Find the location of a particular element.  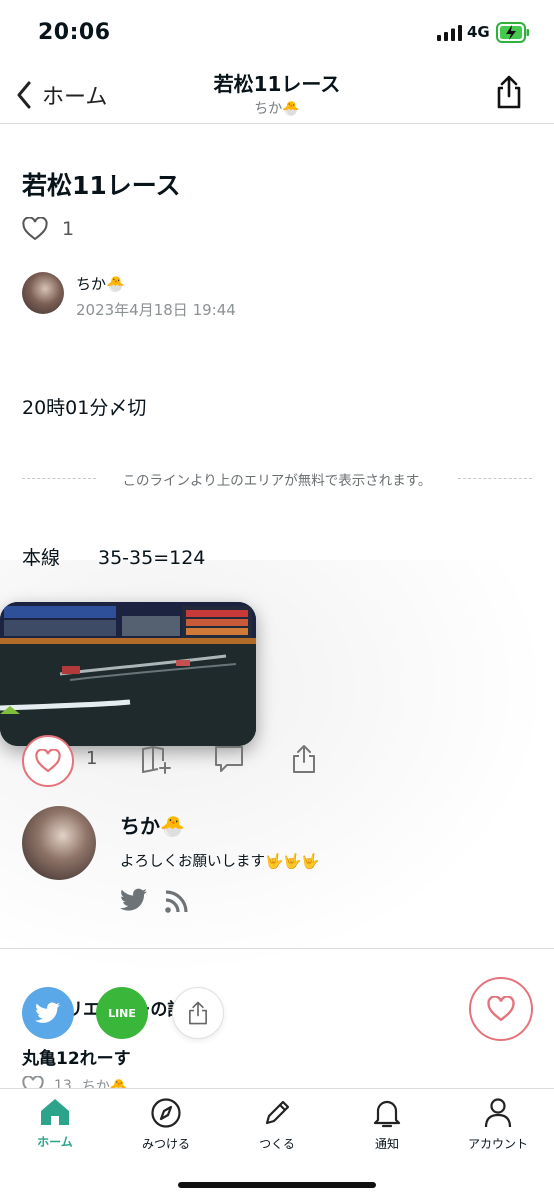

person-icon is located at coordinates (498, 1113).